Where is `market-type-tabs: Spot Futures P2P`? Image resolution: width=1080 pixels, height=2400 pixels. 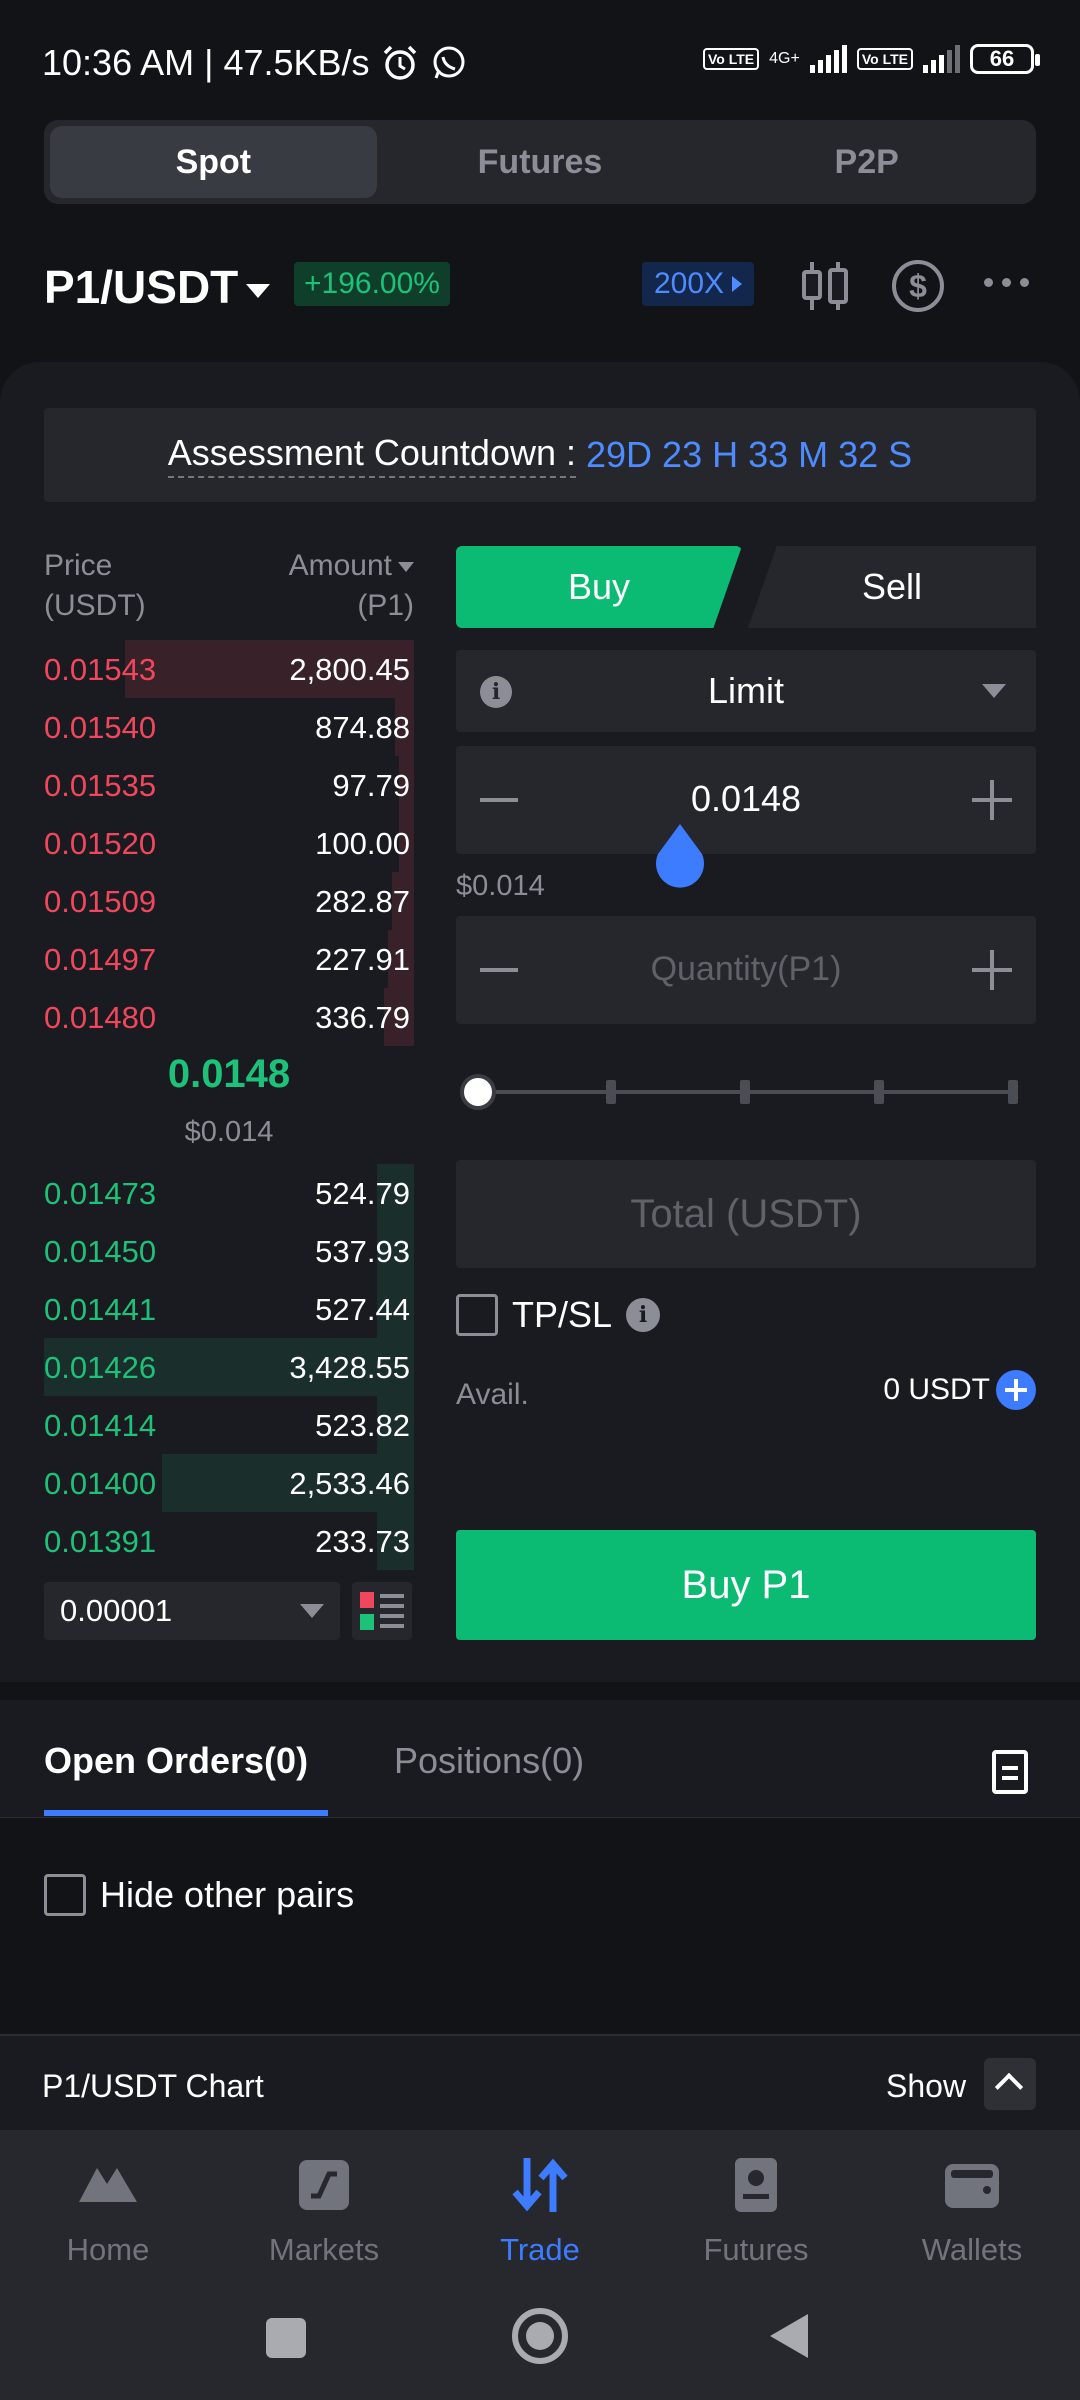 market-type-tabs: Spot Futures P2P is located at coordinates (540, 162).